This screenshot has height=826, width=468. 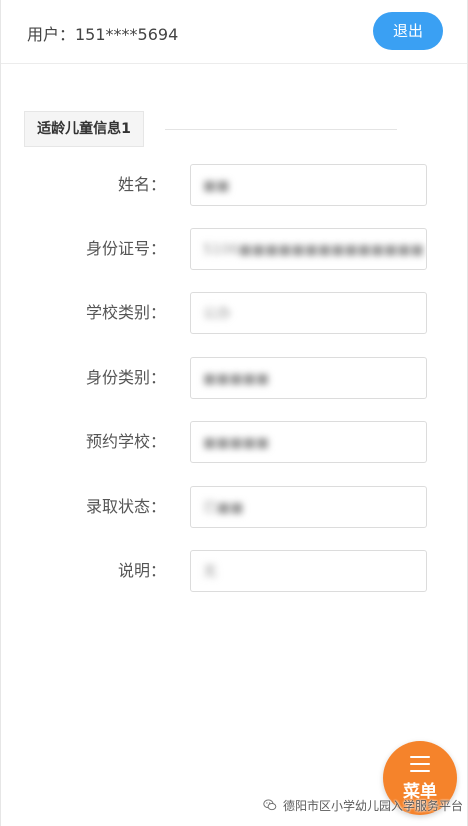 I want to click on field-label: 学校类别：, so click(x=125, y=312).